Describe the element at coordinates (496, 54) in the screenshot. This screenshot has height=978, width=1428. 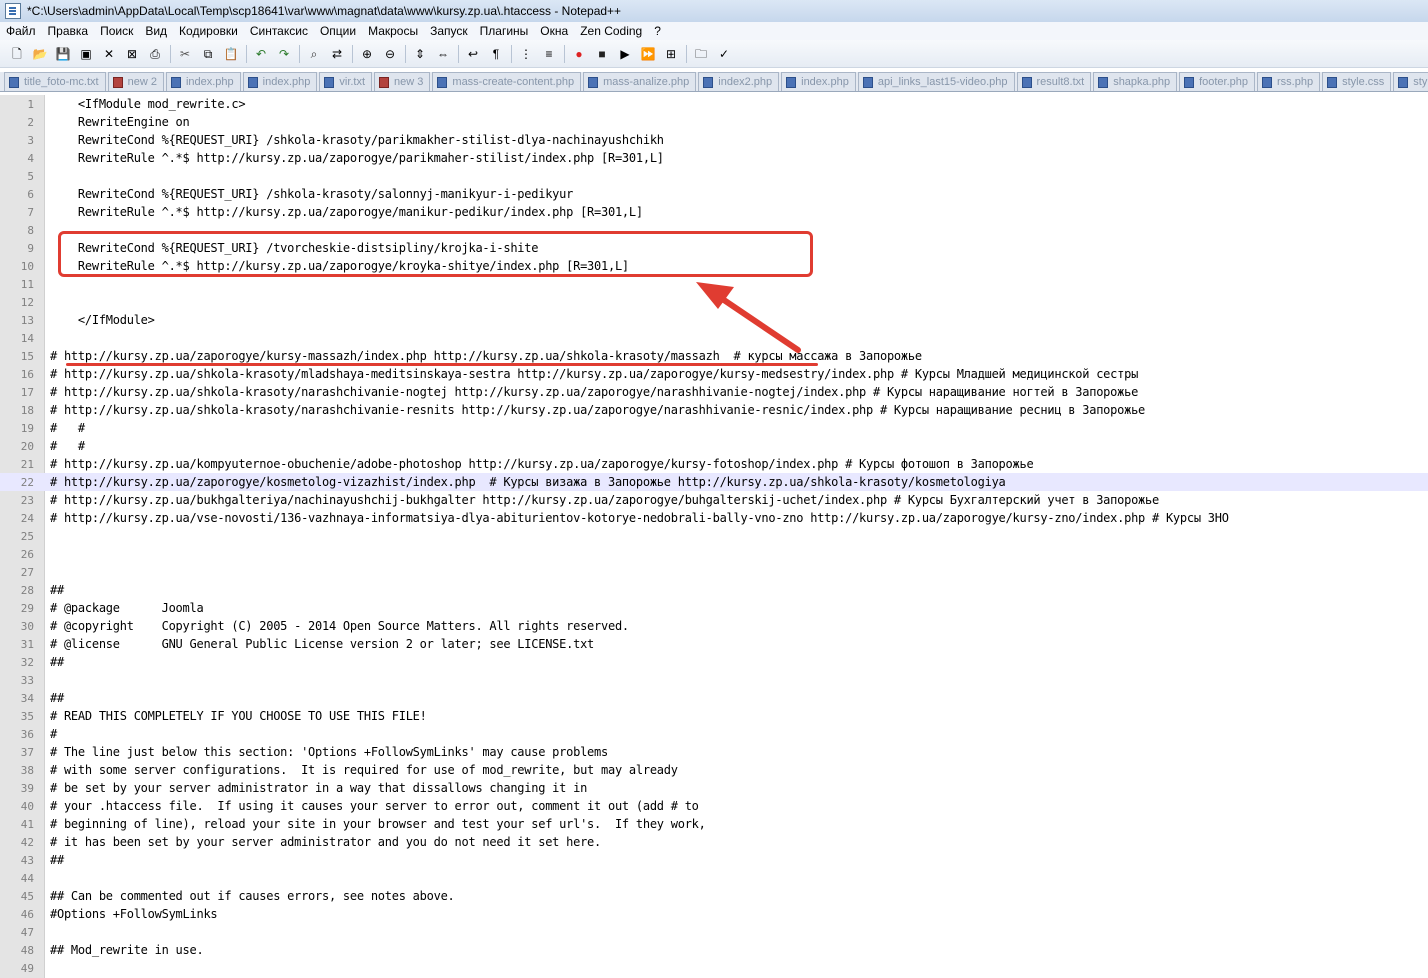
I see `show-all-chars-icon: ¶` at that location.